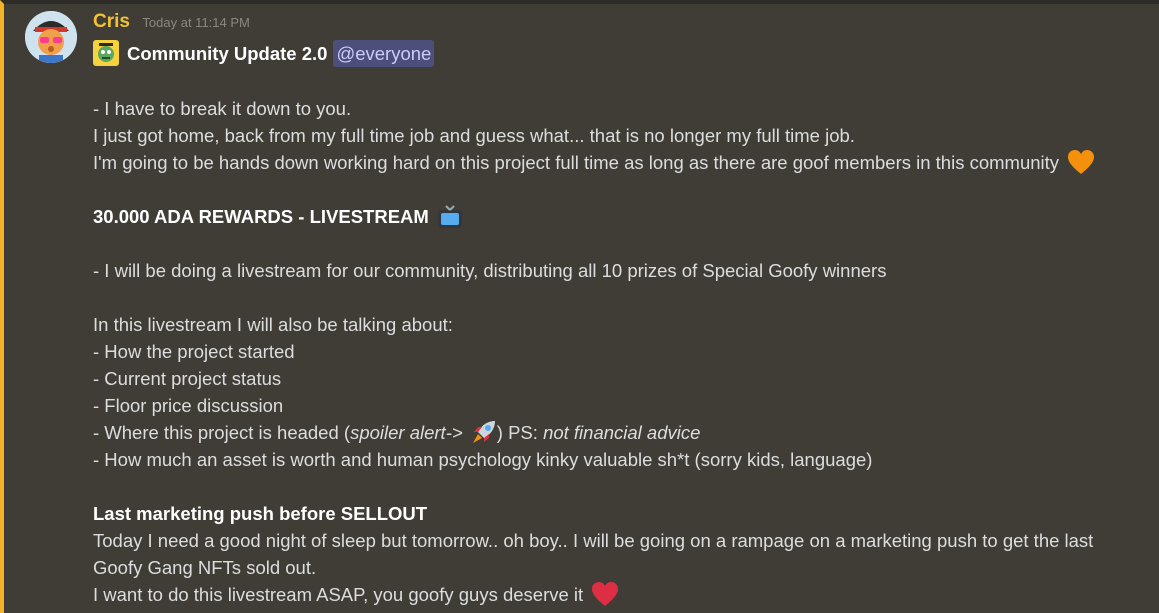 This screenshot has height=613, width=1159. Describe the element at coordinates (517, 432) in the screenshot. I see `list-item-text: ) PS:` at that location.